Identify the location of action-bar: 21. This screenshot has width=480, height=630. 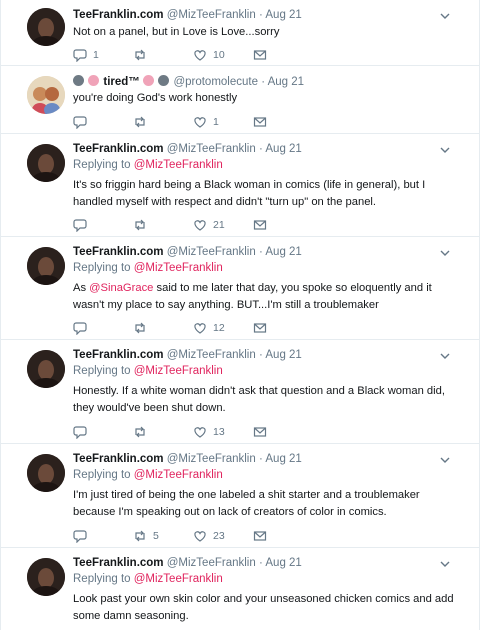
(173, 225).